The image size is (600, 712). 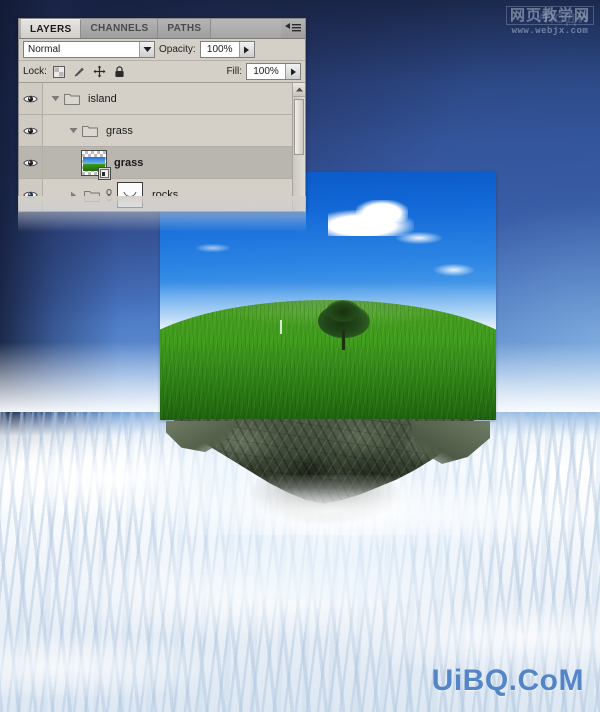 I want to click on watermark-bottom: UiBQ.CoM, so click(x=507, y=680).